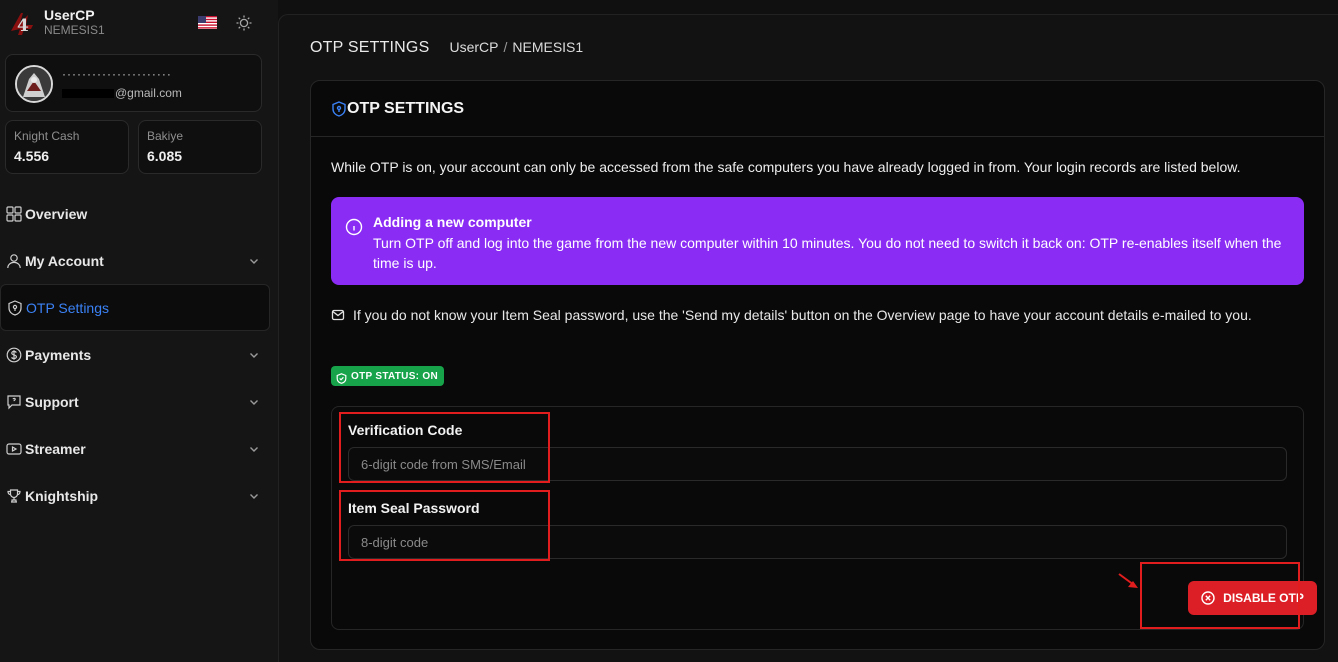 The width and height of the screenshot is (1338, 662). I want to click on status-badge: OTP STATUS: ON, so click(387, 376).